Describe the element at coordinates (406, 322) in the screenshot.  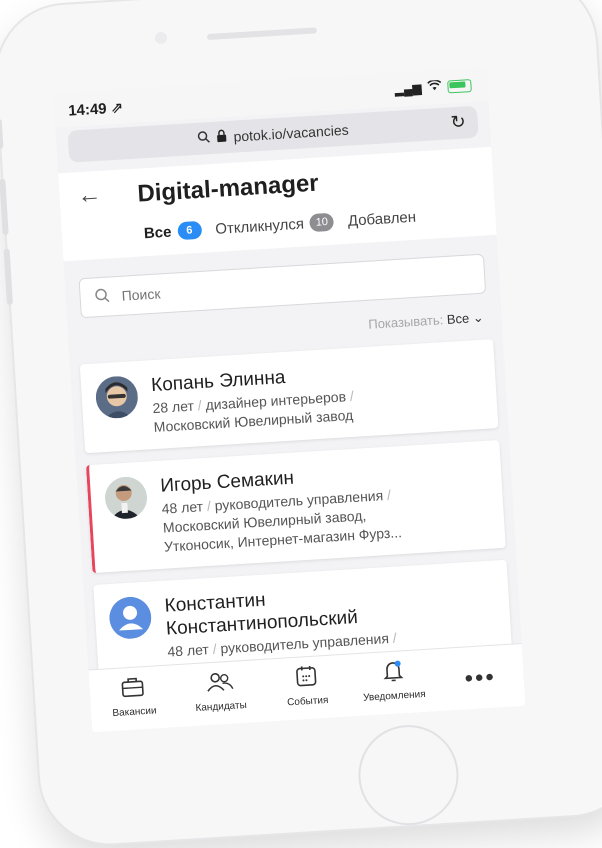
I see `filter-label: Показывать:` at that location.